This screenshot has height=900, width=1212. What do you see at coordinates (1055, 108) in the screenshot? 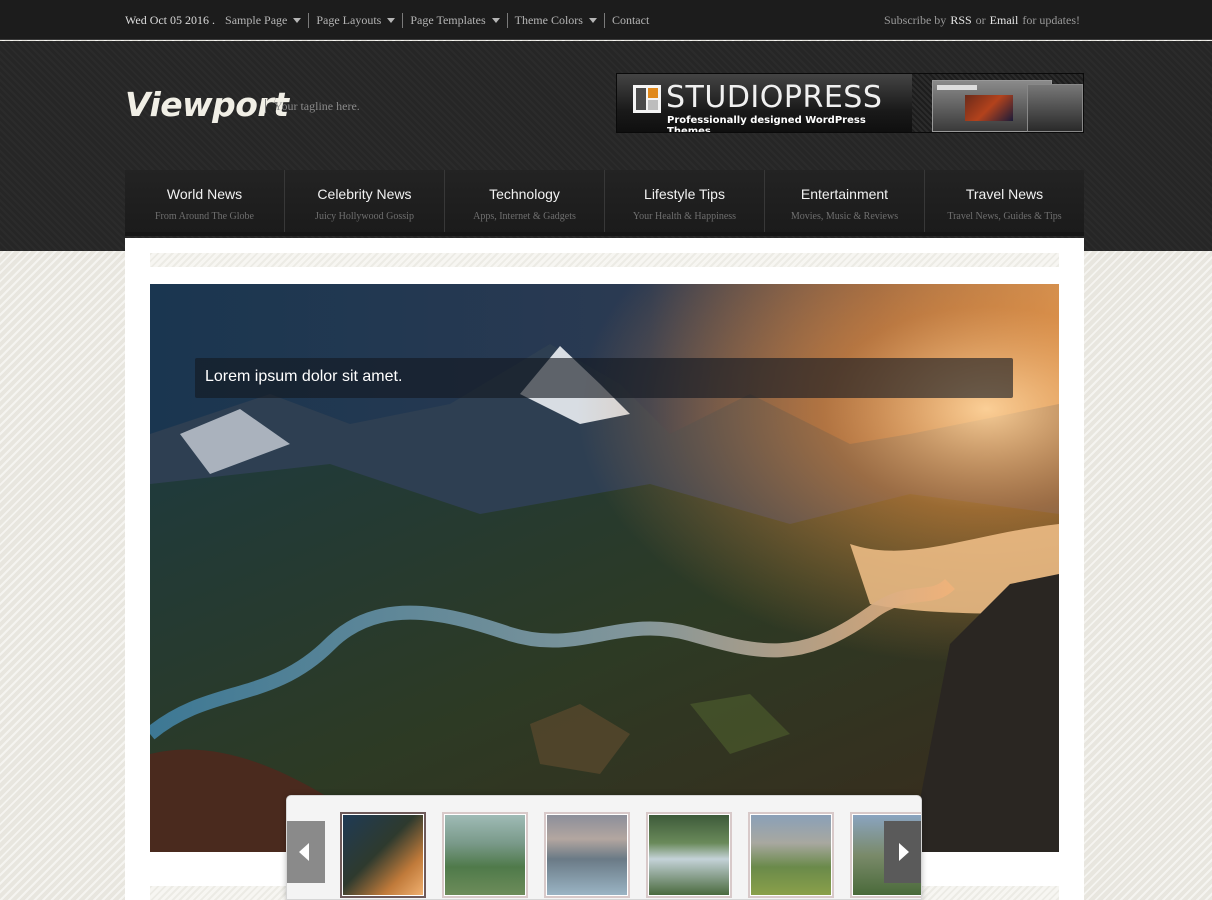
I see `theme-preview-image` at bounding box center [1055, 108].